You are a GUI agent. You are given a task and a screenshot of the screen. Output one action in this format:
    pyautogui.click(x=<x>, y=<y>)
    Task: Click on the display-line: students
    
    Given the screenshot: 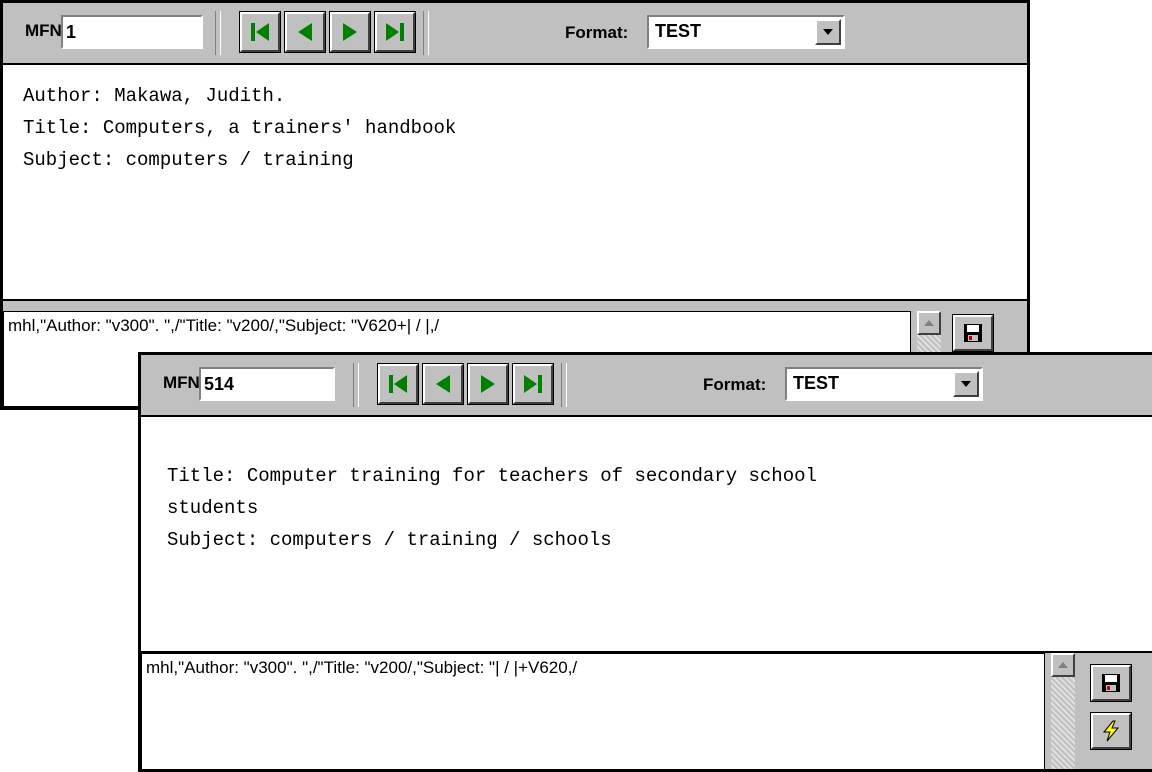 What is the action you would take?
    pyautogui.click(x=213, y=508)
    